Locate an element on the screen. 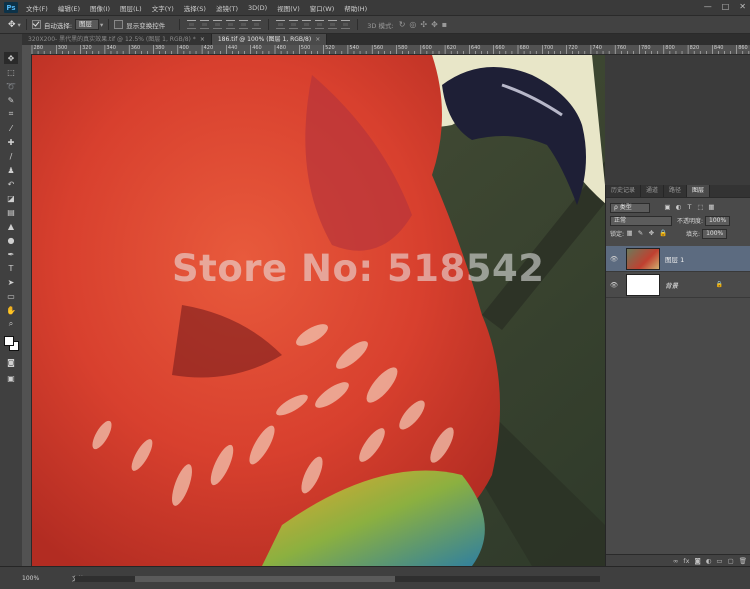 The image size is (750, 589). adjustment-filter-icon: ◐ is located at coordinates (678, 207).